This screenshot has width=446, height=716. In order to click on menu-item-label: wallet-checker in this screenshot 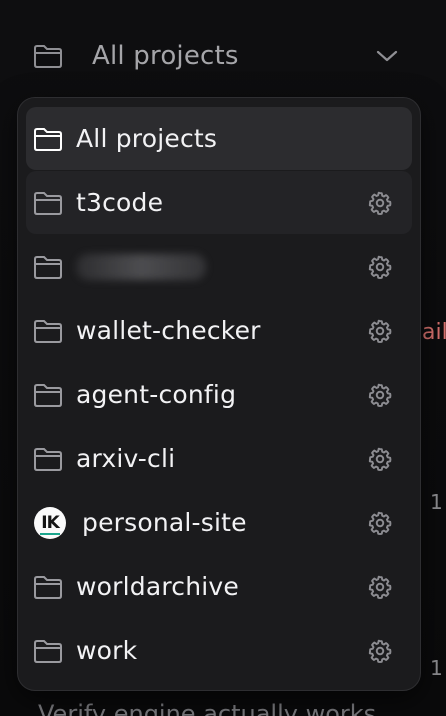, I will do `click(168, 330)`.